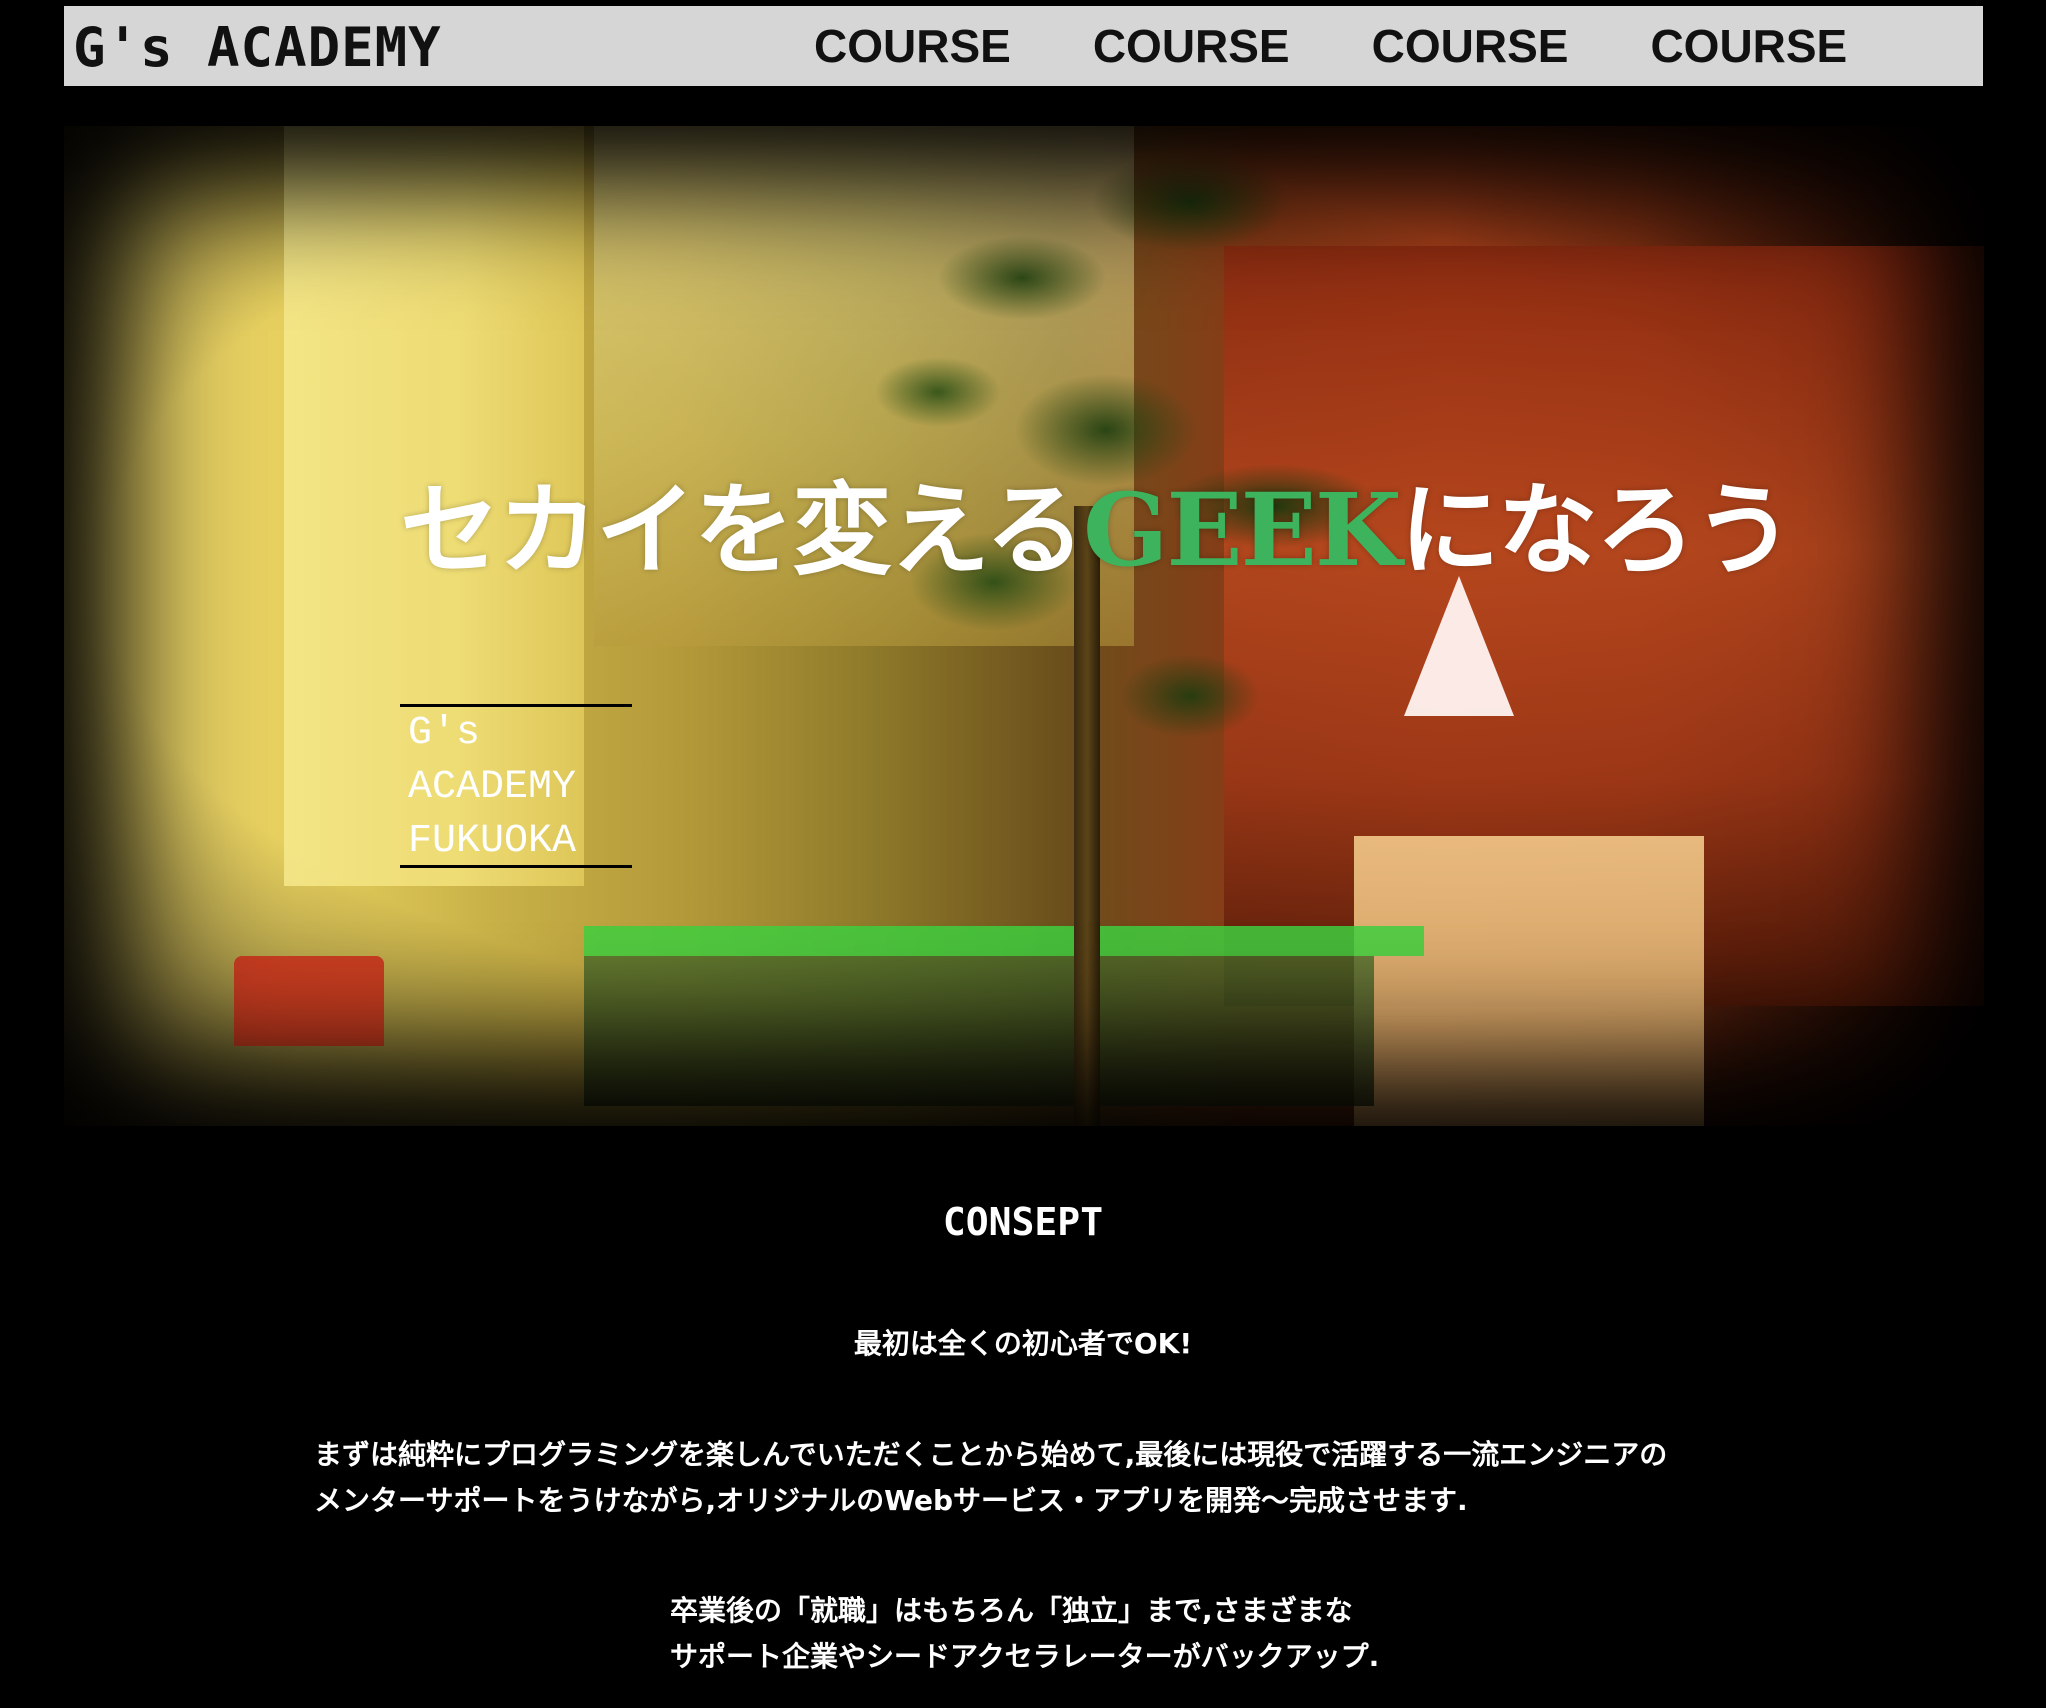 This screenshot has height=1708, width=2046. I want to click on concept-support-line-2: サポート企業やシードアクセラレーターがバックアップ., so click(1025, 1656).